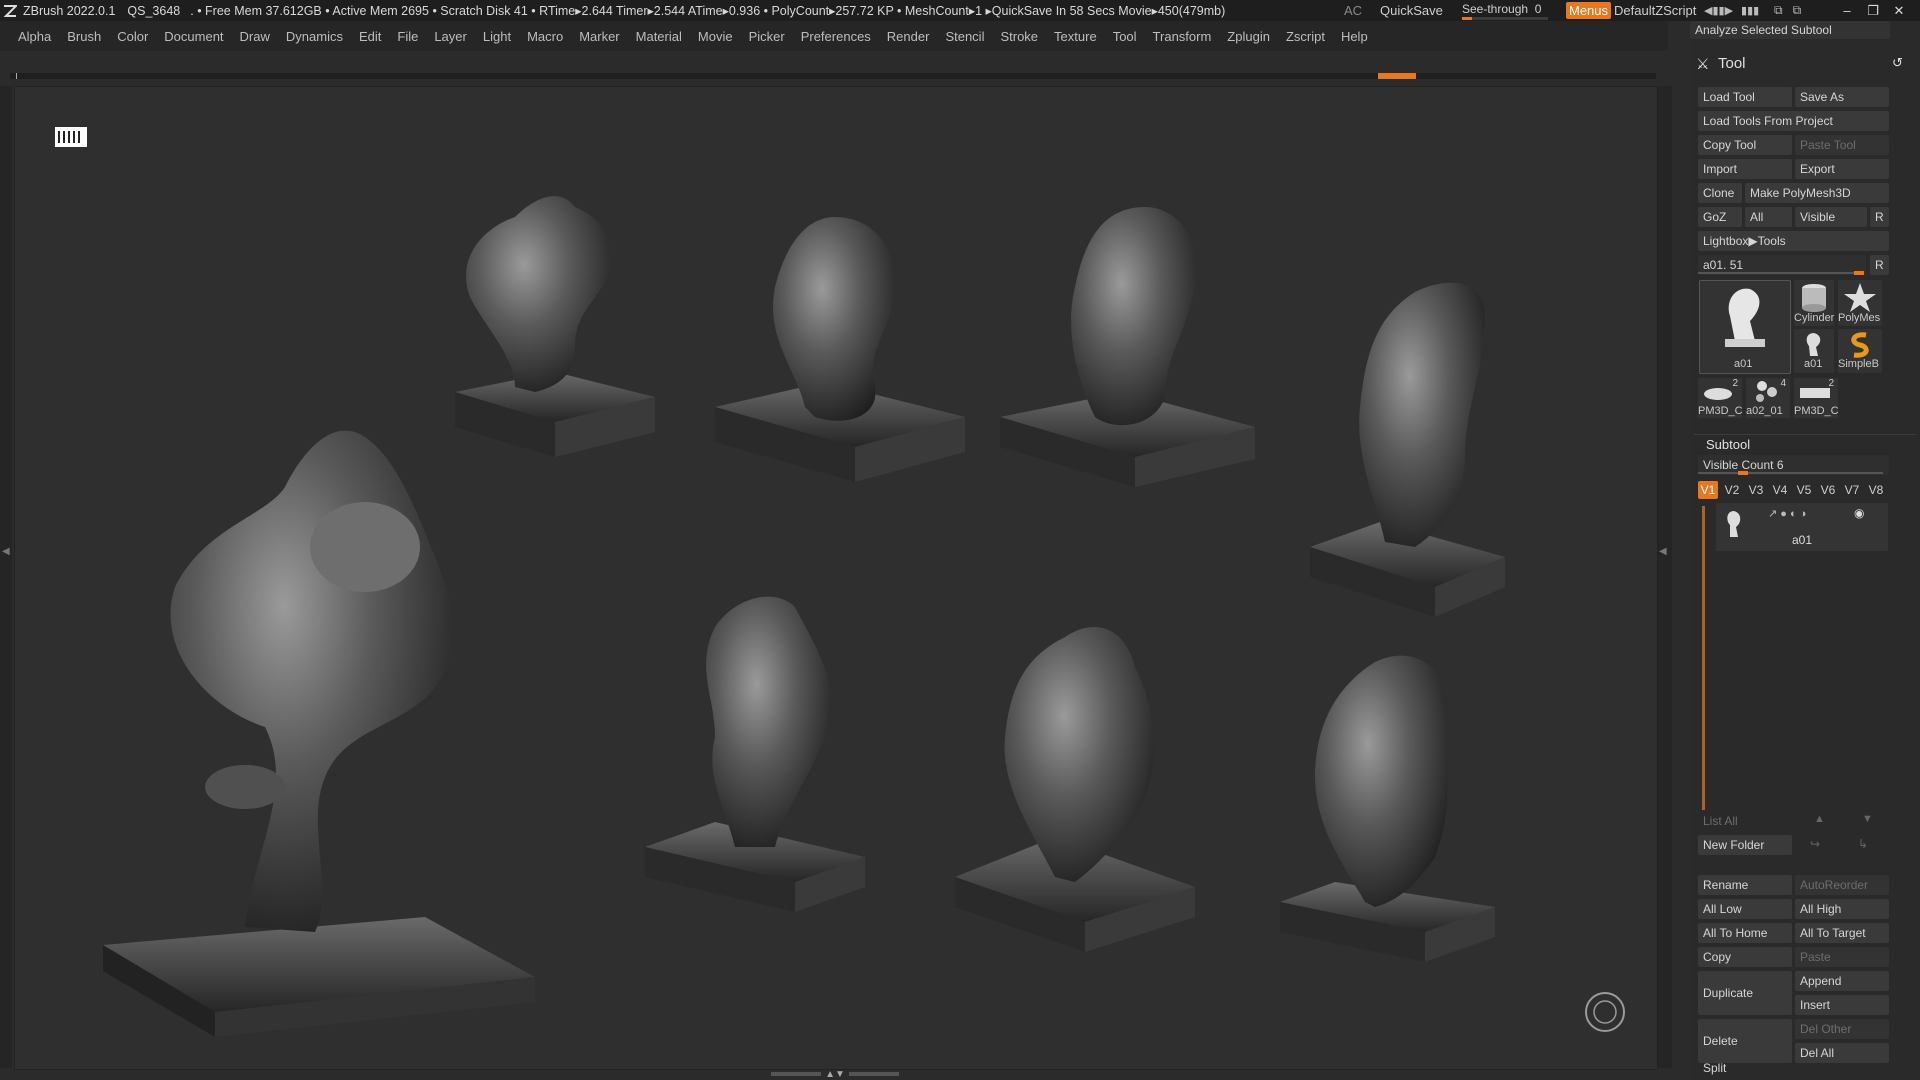 This screenshot has height=1080, width=1920. What do you see at coordinates (132, 36) in the screenshot?
I see `menu-color: Color` at bounding box center [132, 36].